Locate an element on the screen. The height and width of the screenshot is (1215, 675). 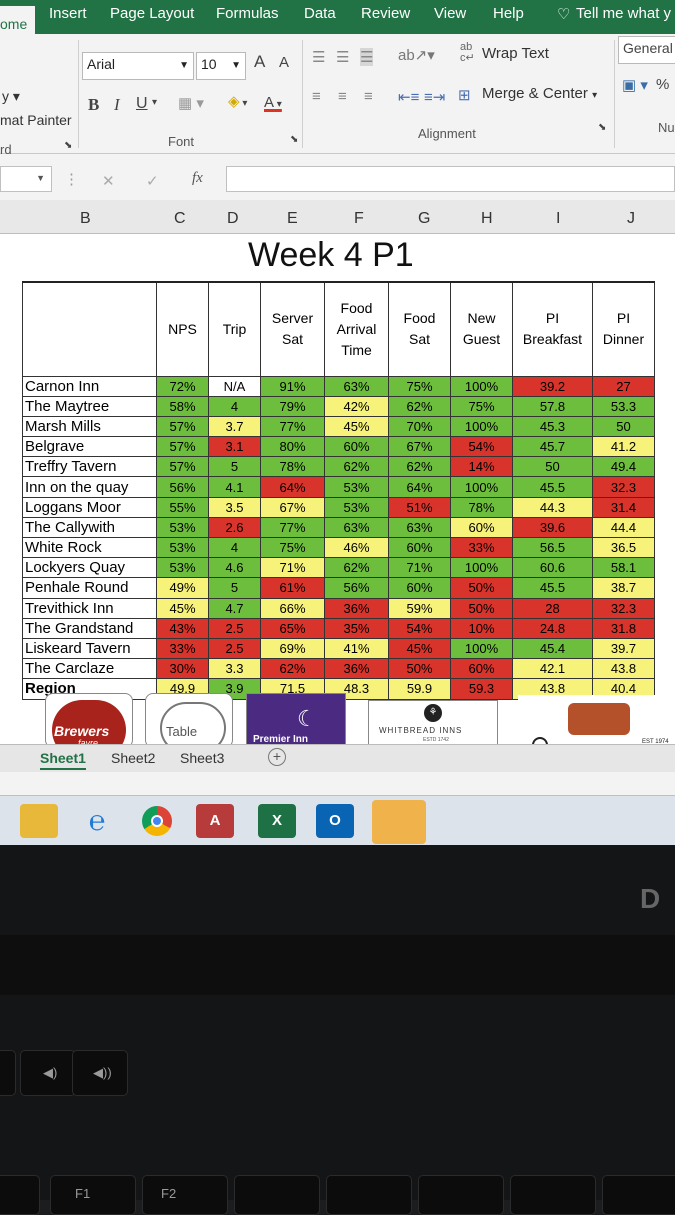
metric-cell: 58% is located at coordinates (182, 406).